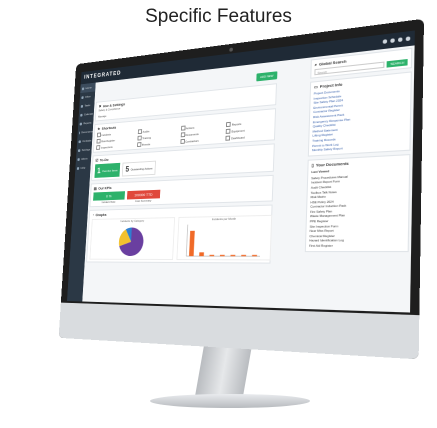 The width and height of the screenshot is (437, 428). I want to click on sidebar-item-label: Documents, so click(87, 132).